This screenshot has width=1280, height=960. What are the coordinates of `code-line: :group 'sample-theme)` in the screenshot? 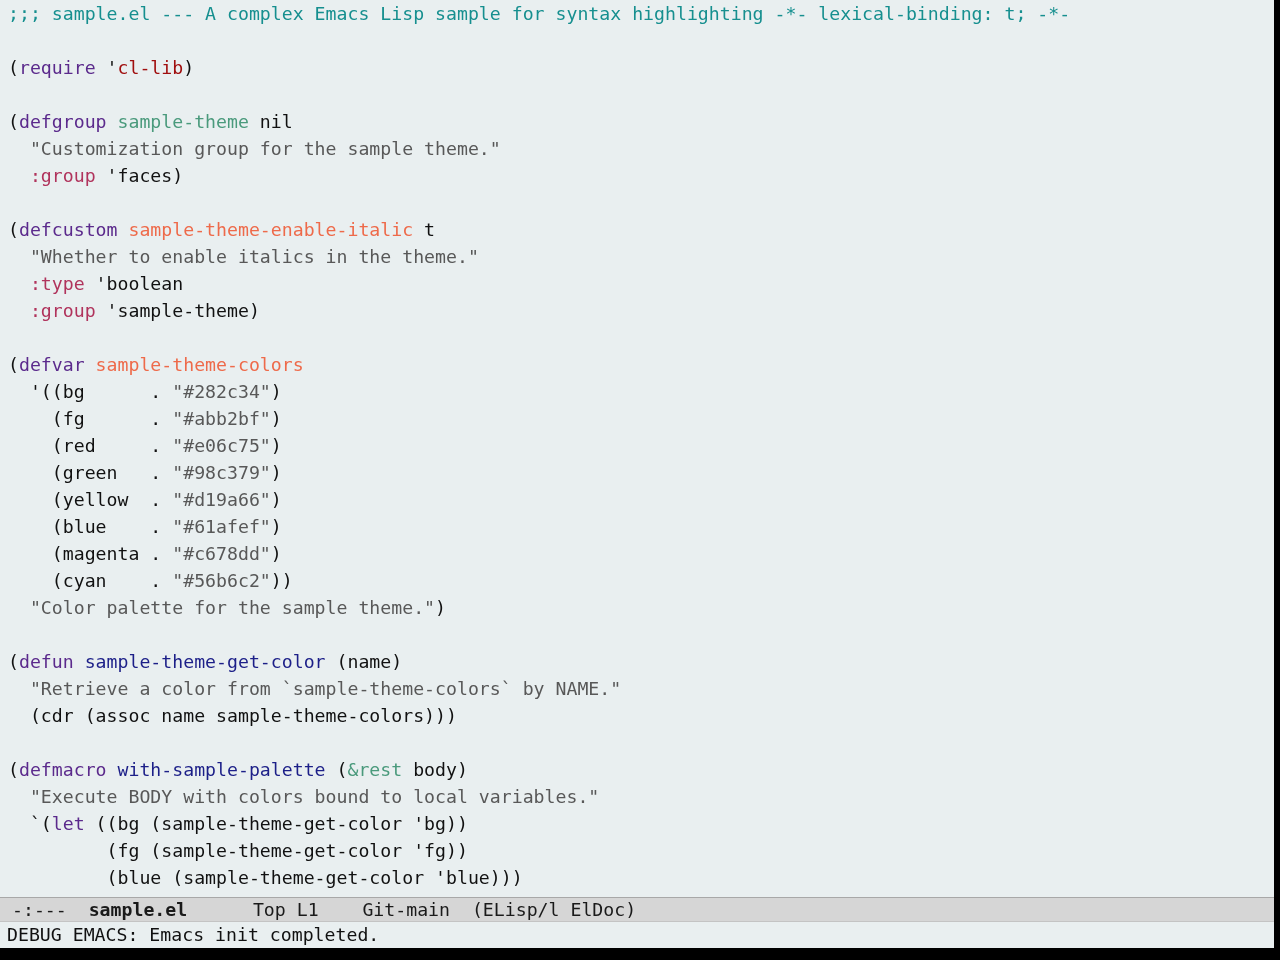 It's located at (144, 311).